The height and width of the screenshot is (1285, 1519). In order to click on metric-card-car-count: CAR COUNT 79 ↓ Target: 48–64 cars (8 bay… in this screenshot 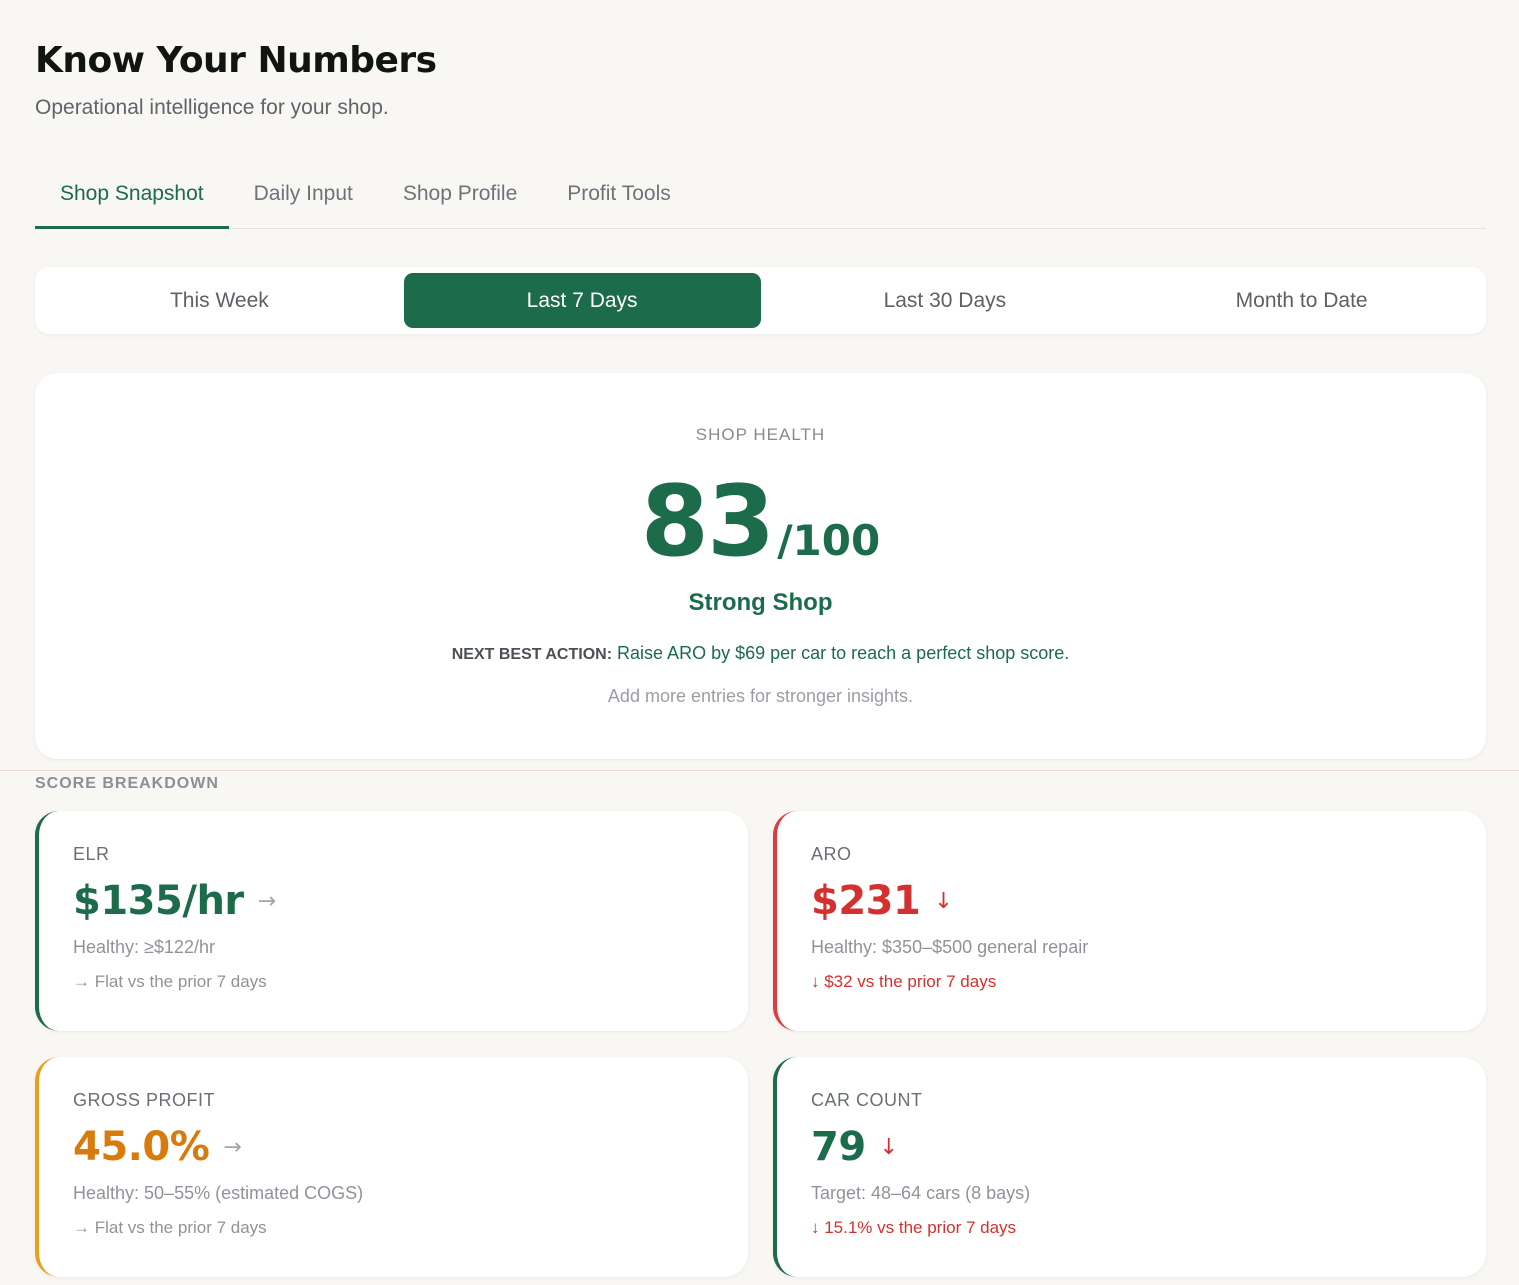, I will do `click(1129, 1167)`.